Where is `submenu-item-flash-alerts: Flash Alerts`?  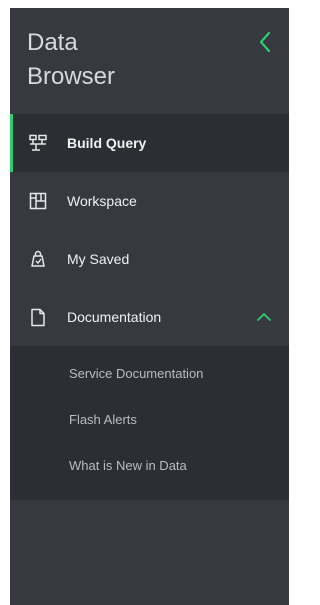
submenu-item-flash-alerts: Flash Alerts is located at coordinates (149, 419).